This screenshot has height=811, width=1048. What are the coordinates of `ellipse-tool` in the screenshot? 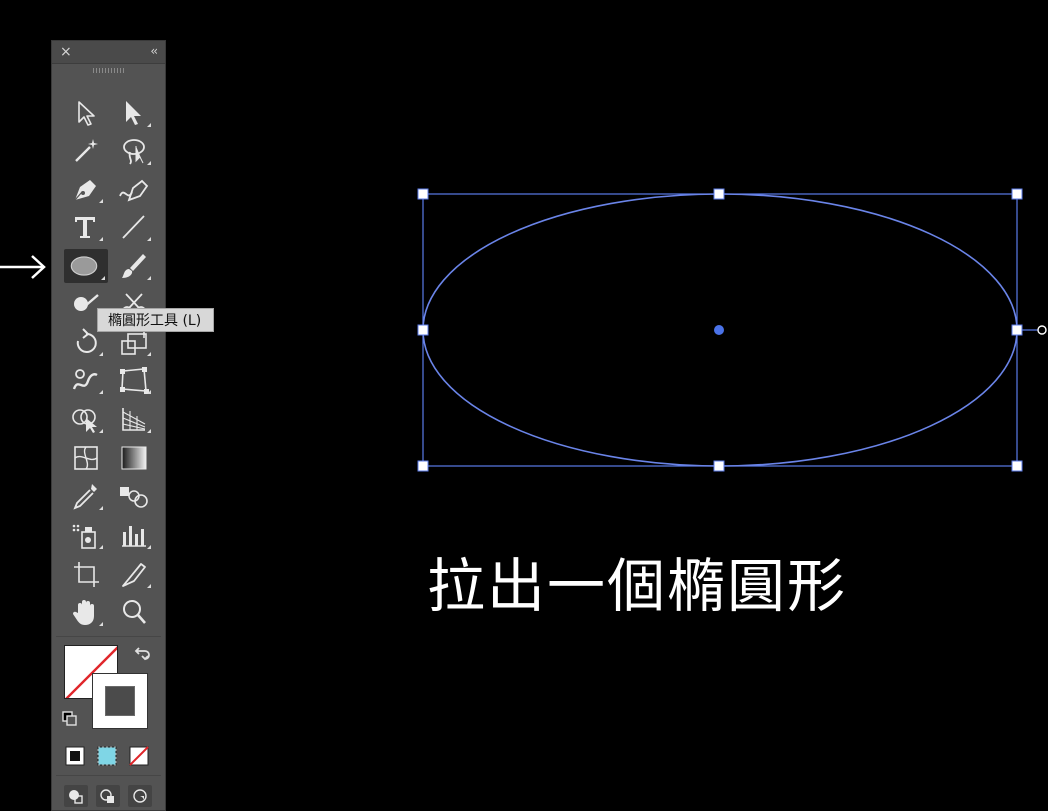 It's located at (86, 266).